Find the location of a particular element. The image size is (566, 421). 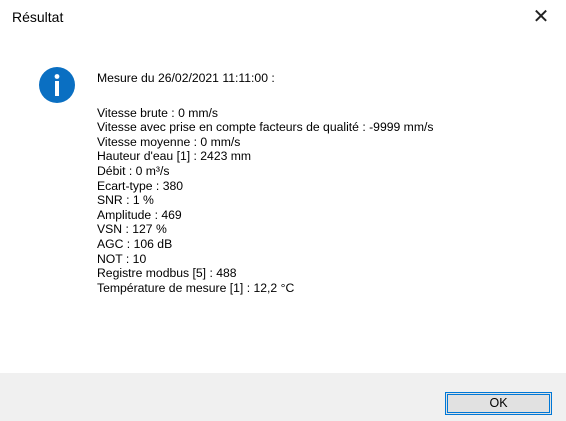

info-icon is located at coordinates (57, 85).